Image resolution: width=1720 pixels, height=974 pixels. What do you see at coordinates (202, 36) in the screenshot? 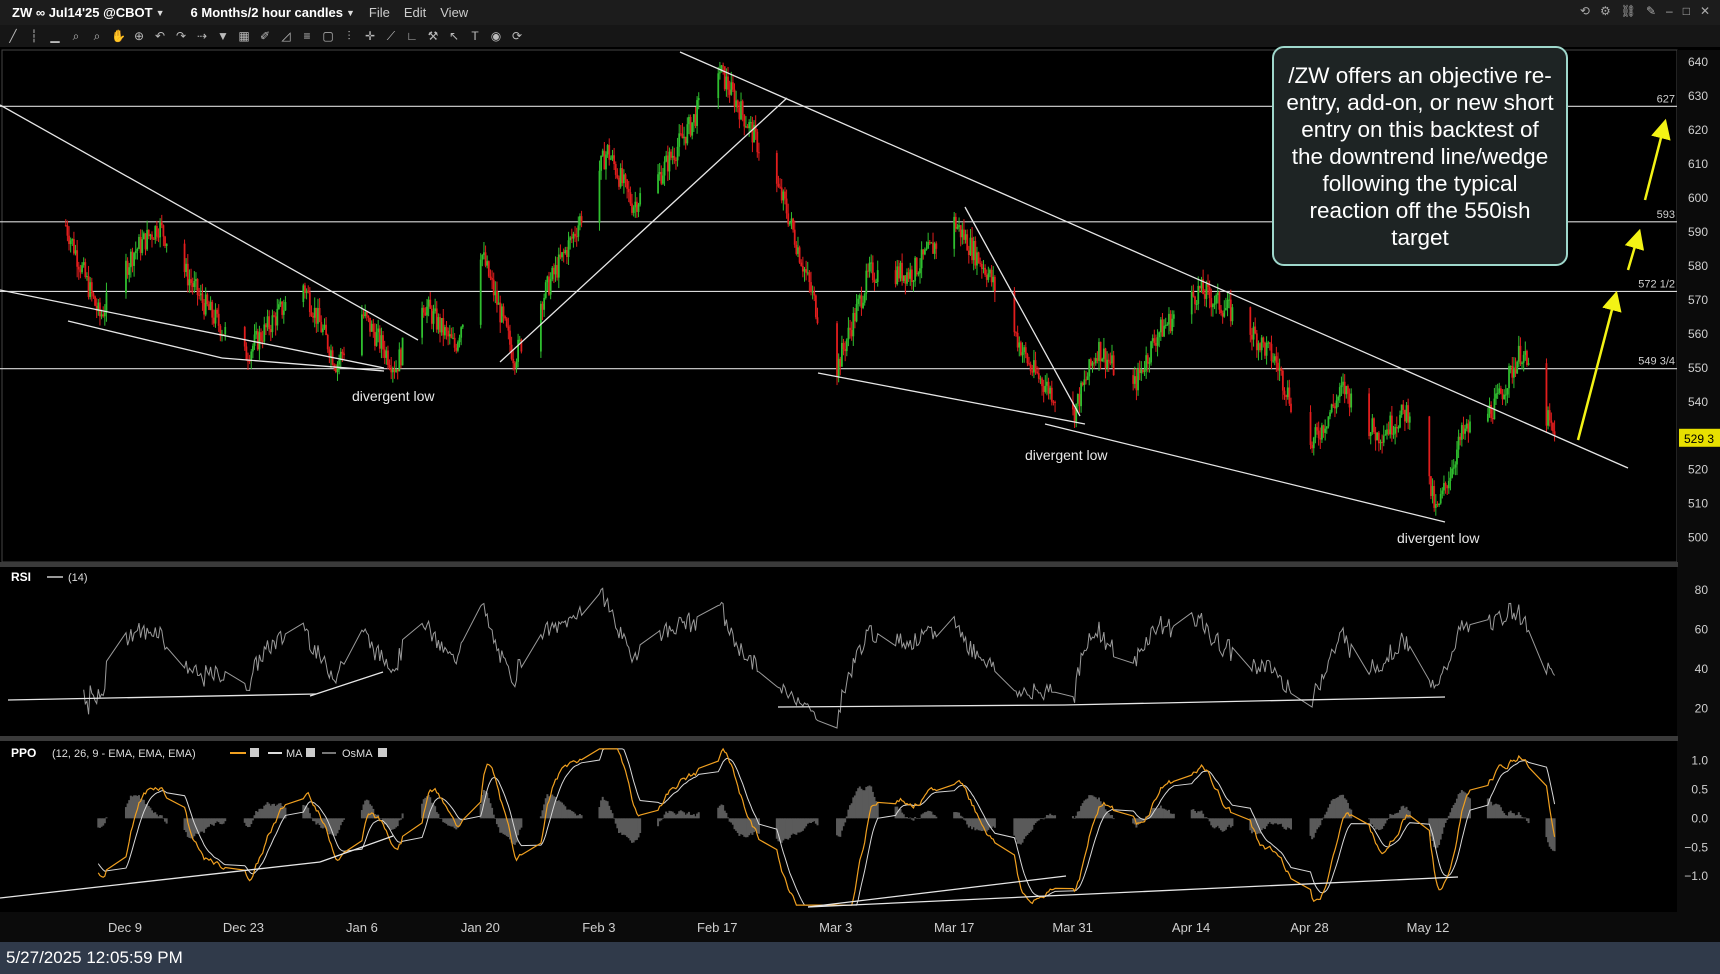
I see `forward-icon: ⇢` at bounding box center [202, 36].